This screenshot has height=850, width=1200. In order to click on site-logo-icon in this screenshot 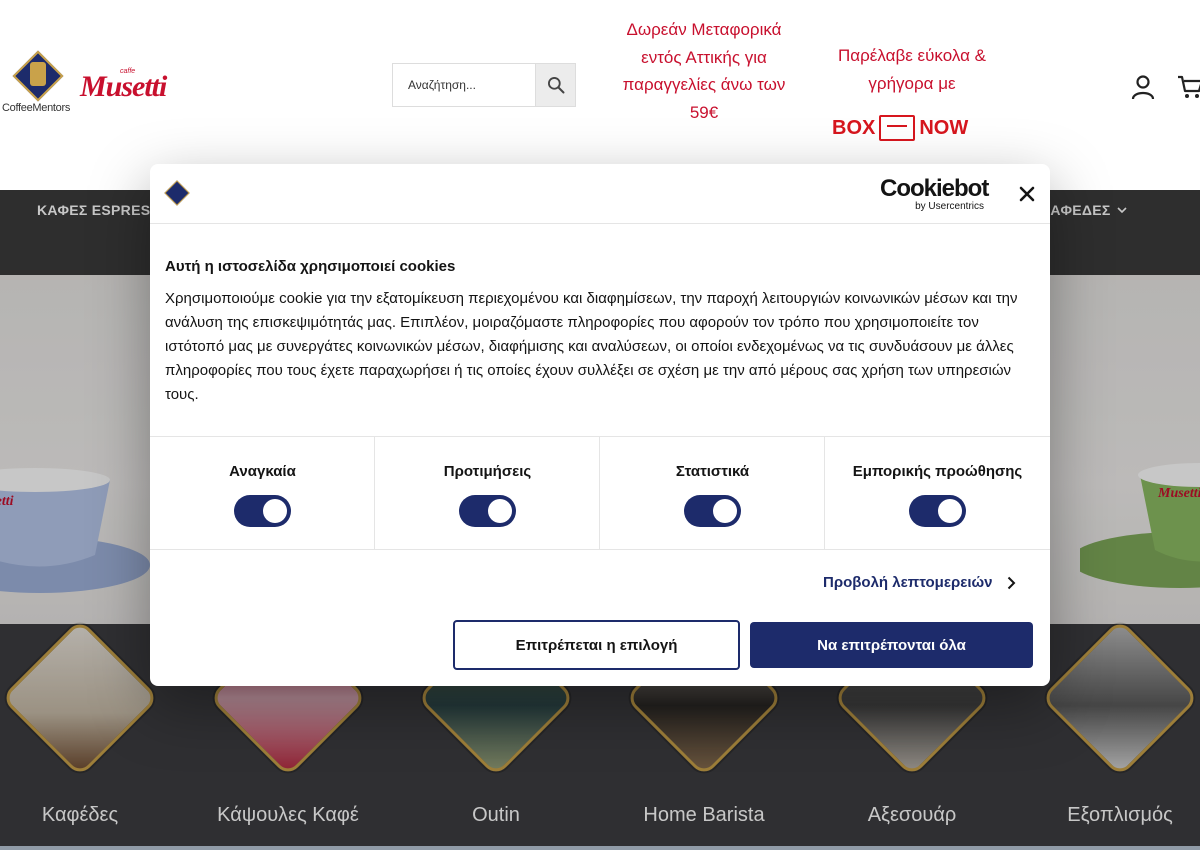, I will do `click(177, 193)`.